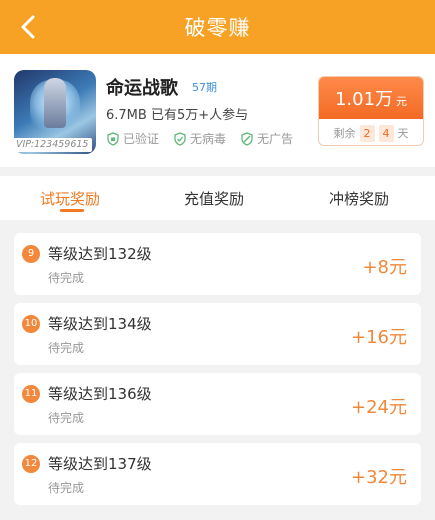 The height and width of the screenshot is (520, 435). I want to click on days-ones: 4, so click(386, 133).